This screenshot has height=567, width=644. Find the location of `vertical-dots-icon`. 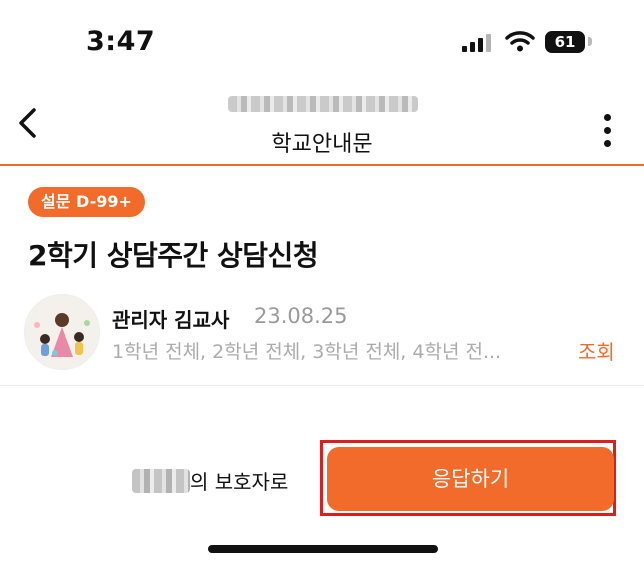

vertical-dots-icon is located at coordinates (607, 117).